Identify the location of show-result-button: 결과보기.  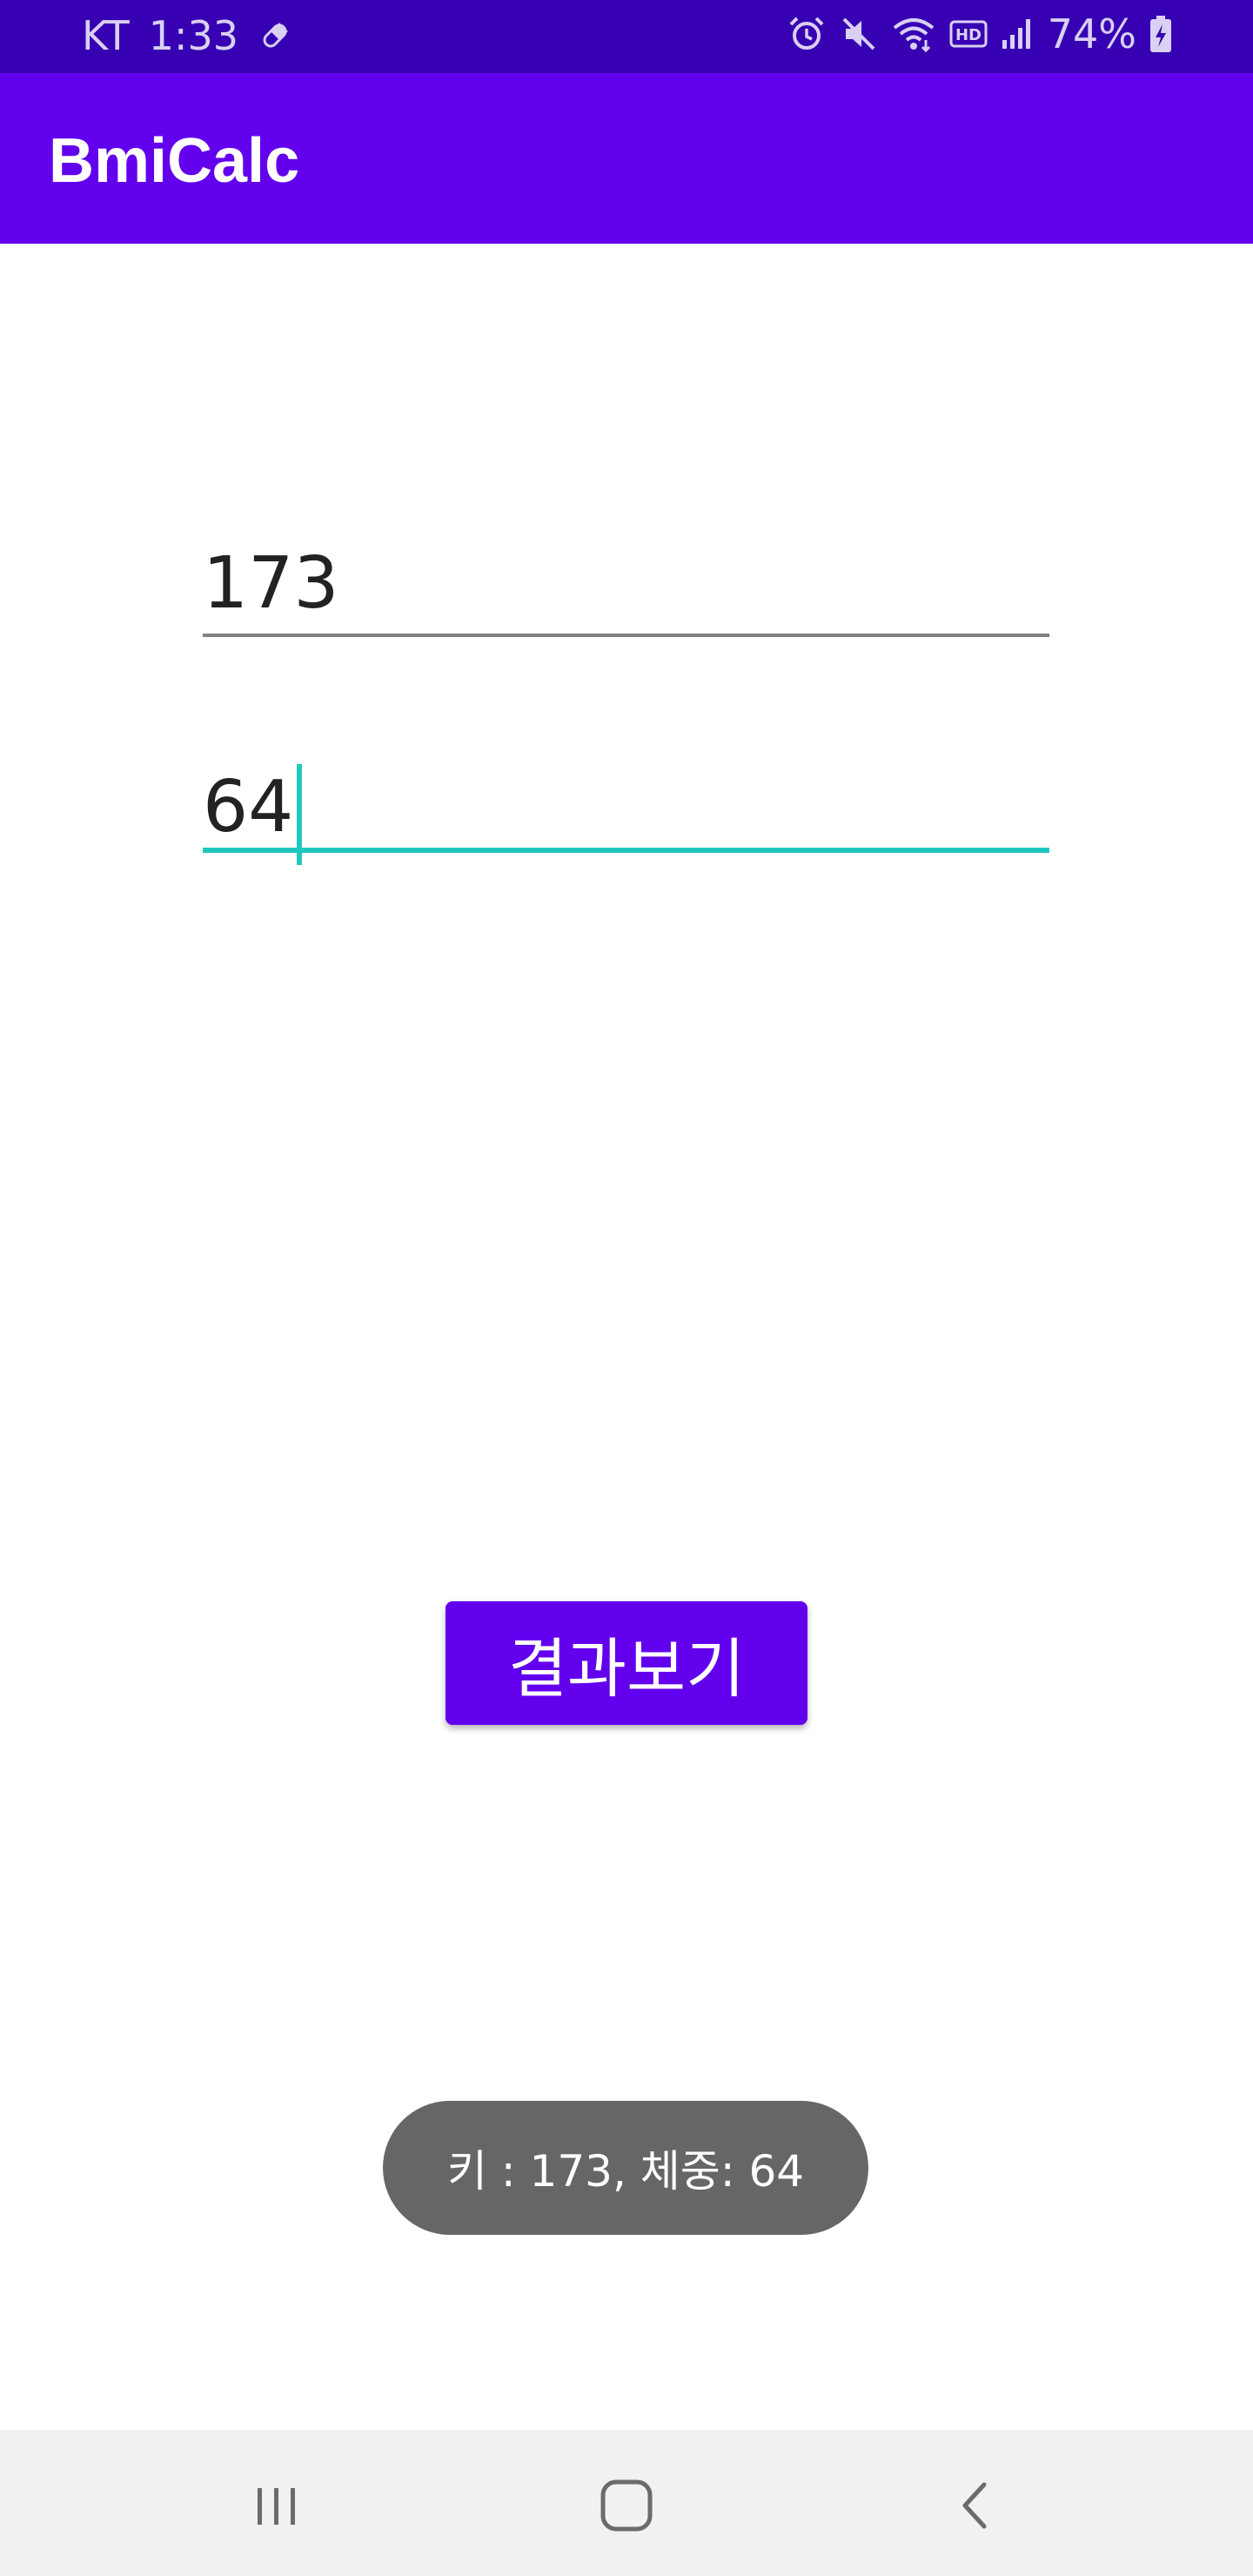
(626, 1663).